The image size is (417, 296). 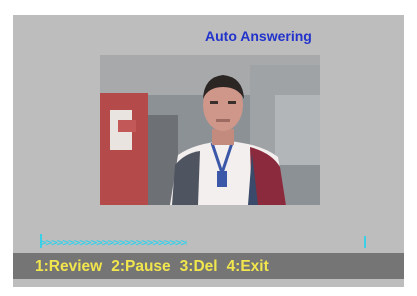 What do you see at coordinates (365, 242) in the screenshot?
I see `progress-end-marker` at bounding box center [365, 242].